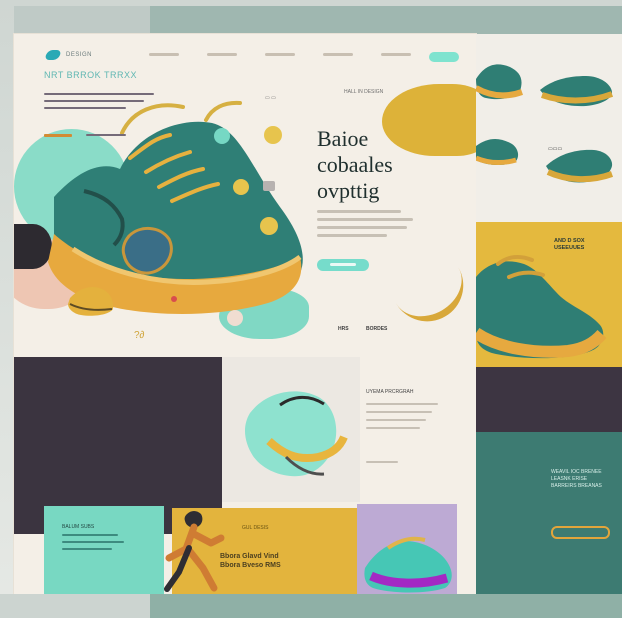 The width and height of the screenshot is (622, 618). I want to click on hero-footer-left: HRS, so click(343, 329).